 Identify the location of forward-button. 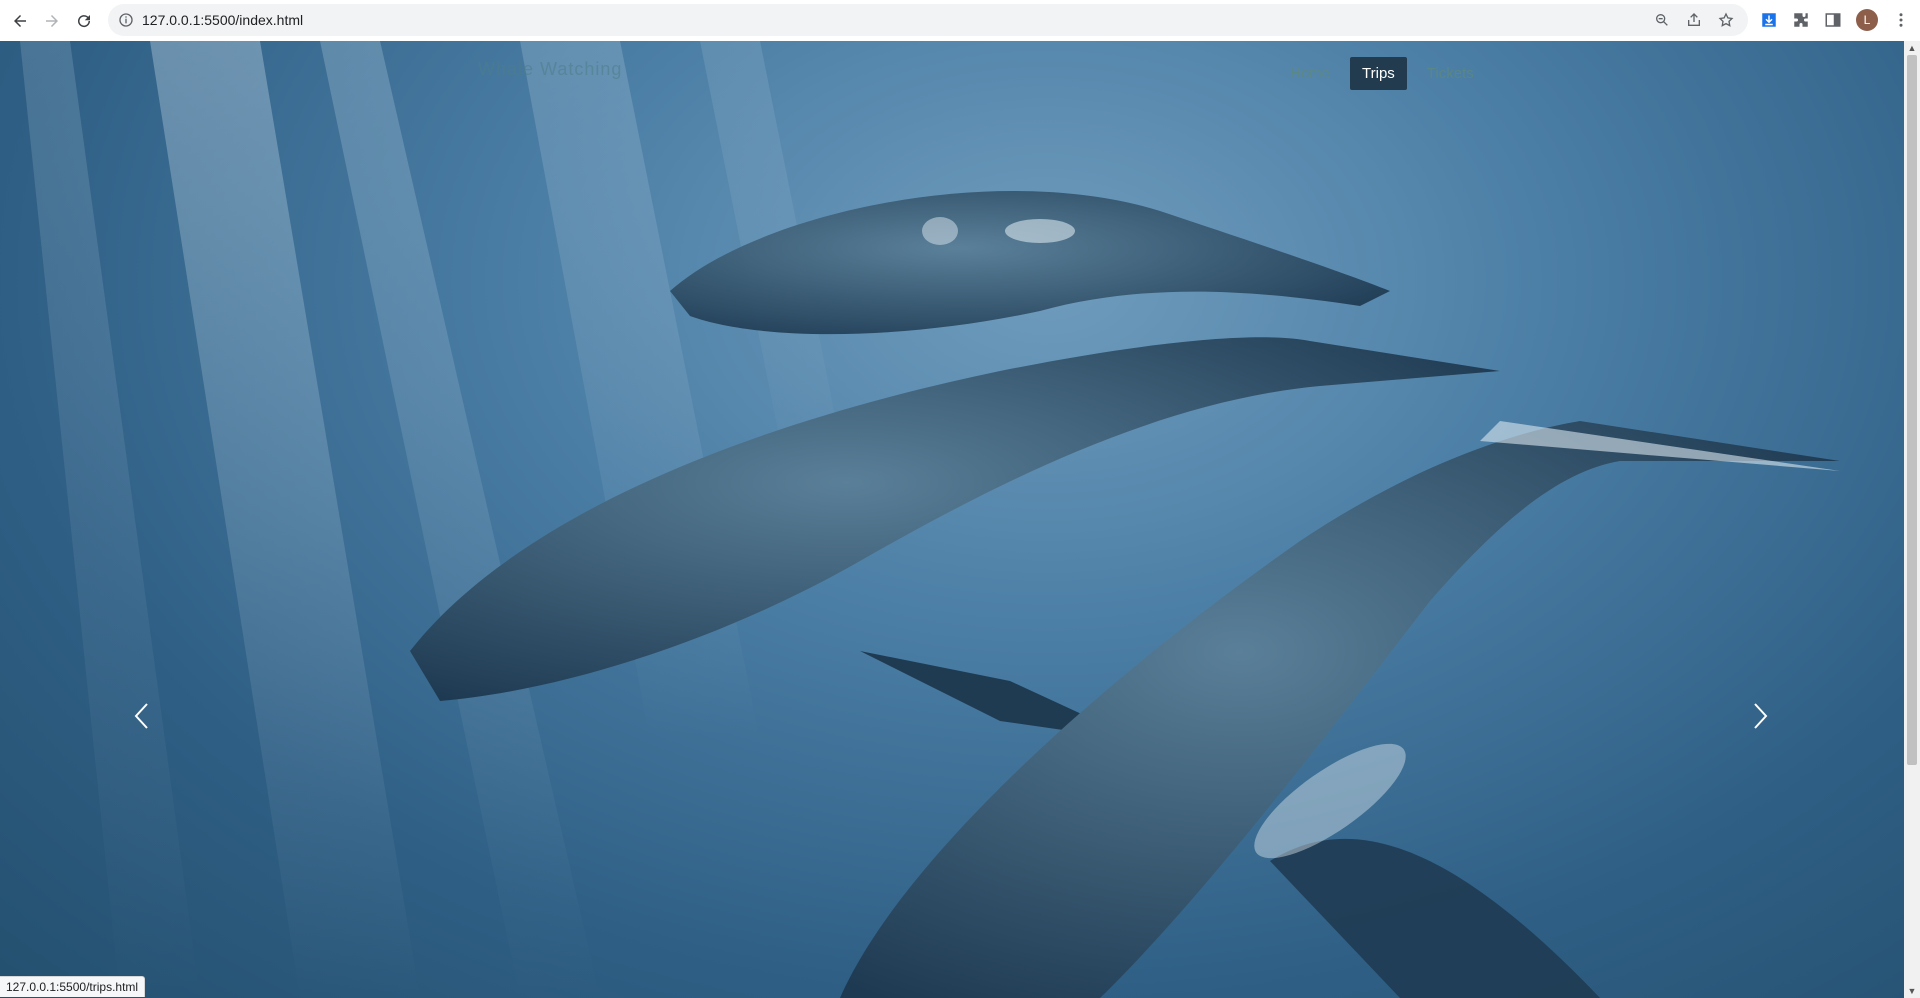
(52, 21).